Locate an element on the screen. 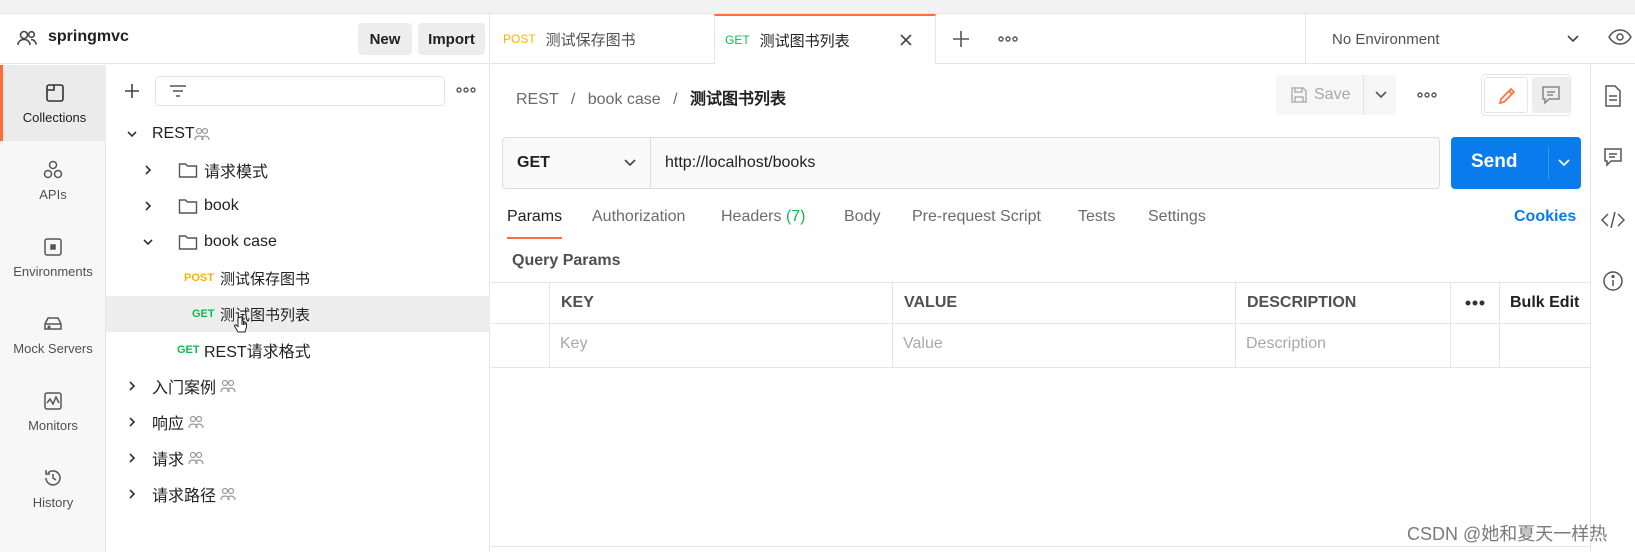 This screenshot has width=1635, height=552. folder-row: 请求模式 is located at coordinates (298, 170).